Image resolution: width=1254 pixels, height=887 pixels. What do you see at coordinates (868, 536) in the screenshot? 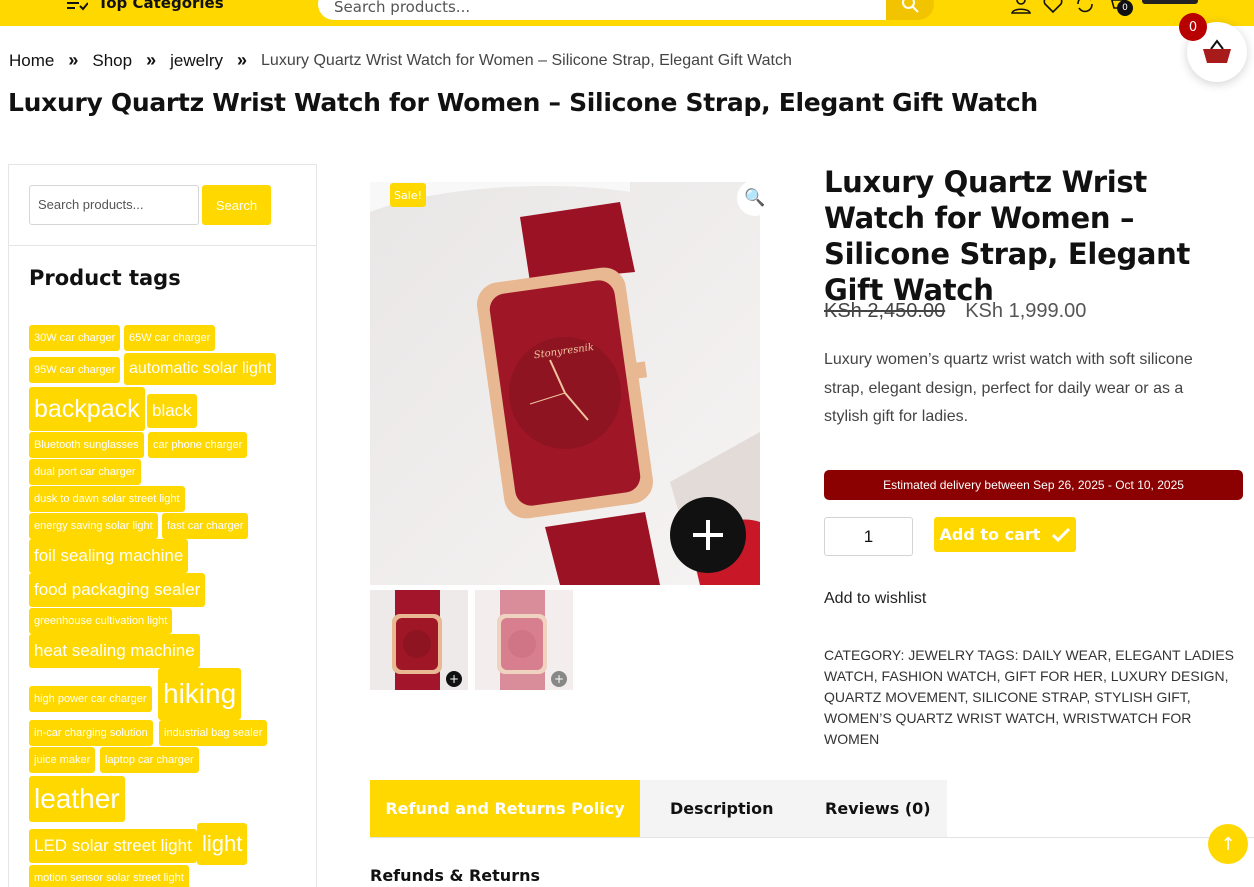
I see `quantity-input: 1` at bounding box center [868, 536].